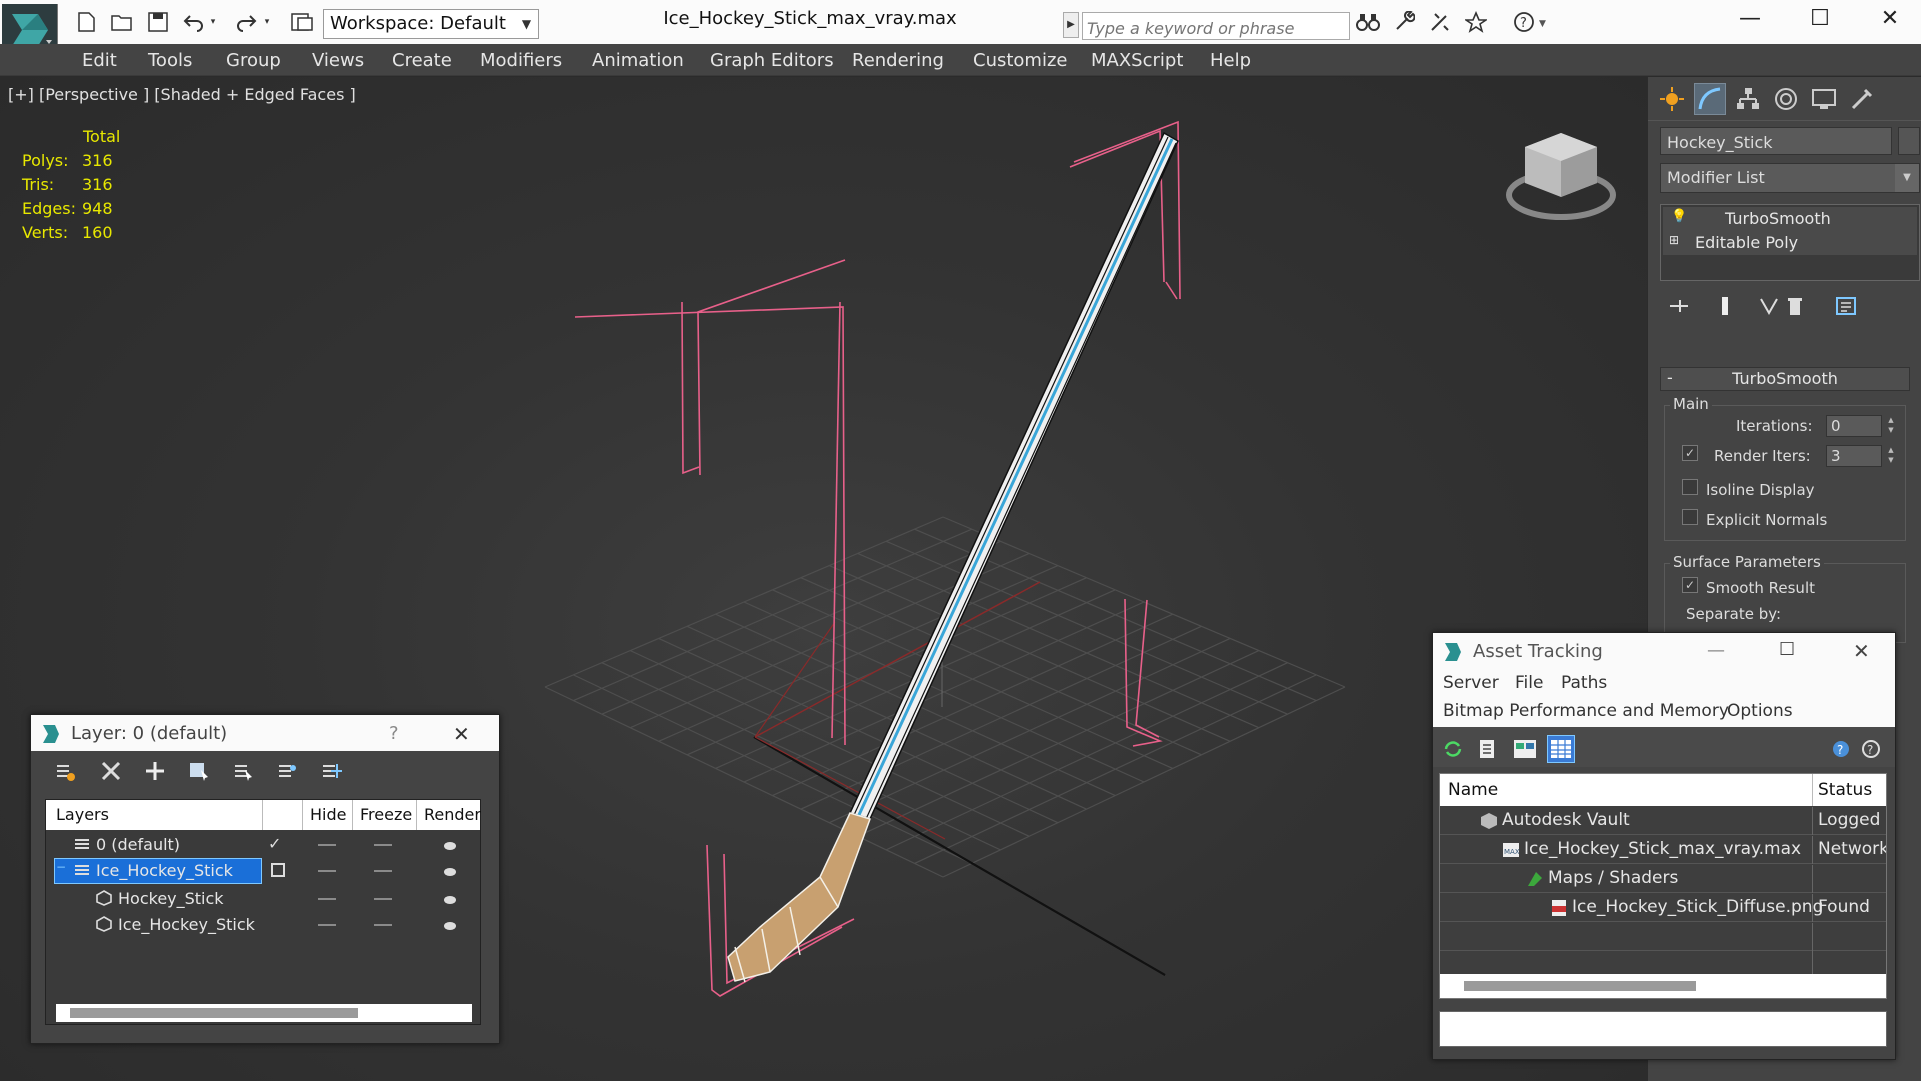 Image resolution: width=1921 pixels, height=1081 pixels. Describe the element at coordinates (263, 871) in the screenshot. I see `layer-row: − Ice_Hockey_Stick` at that location.